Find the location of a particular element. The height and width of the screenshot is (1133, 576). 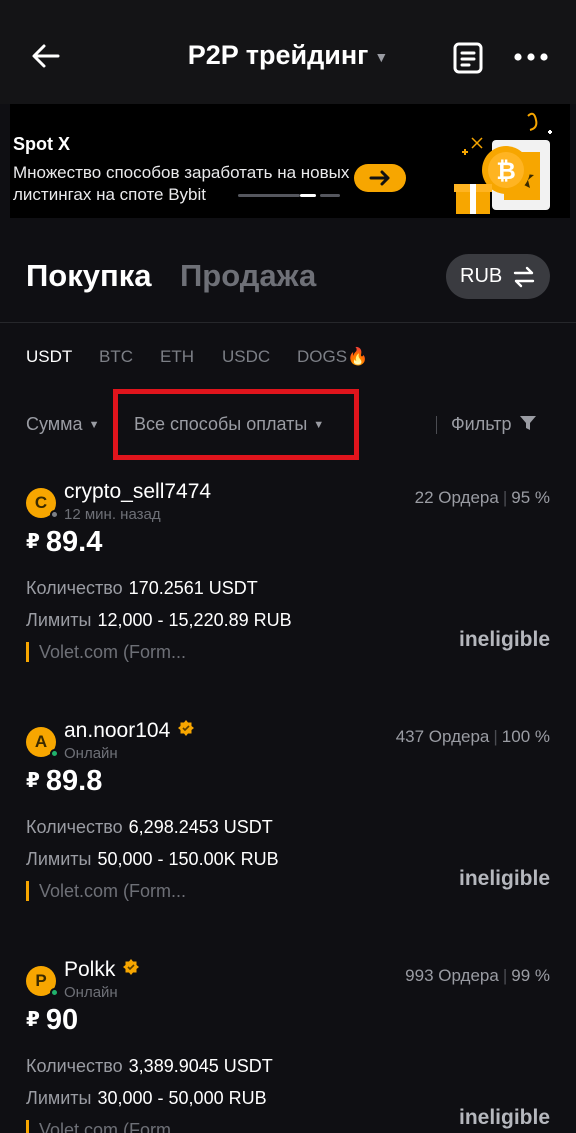

page-title-text: P2P трейдинг is located at coordinates (278, 55).